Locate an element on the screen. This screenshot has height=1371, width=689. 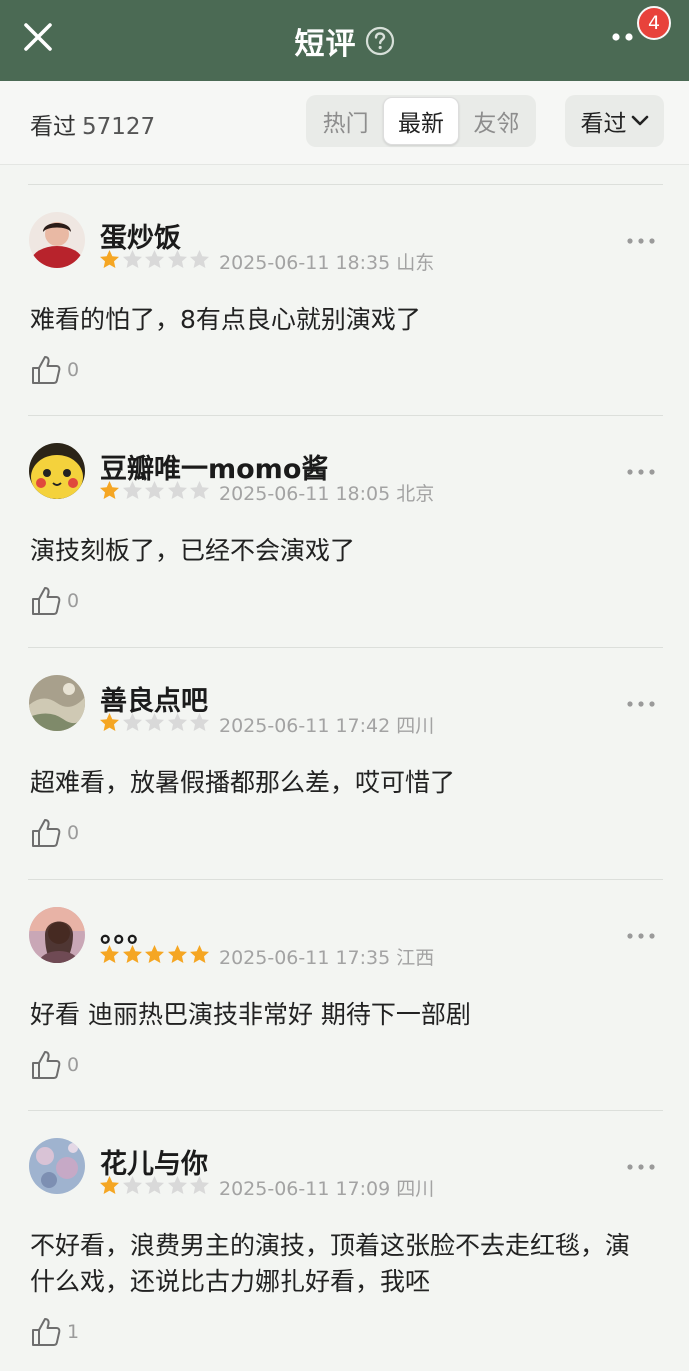
like-count: 1 is located at coordinates (73, 1332).